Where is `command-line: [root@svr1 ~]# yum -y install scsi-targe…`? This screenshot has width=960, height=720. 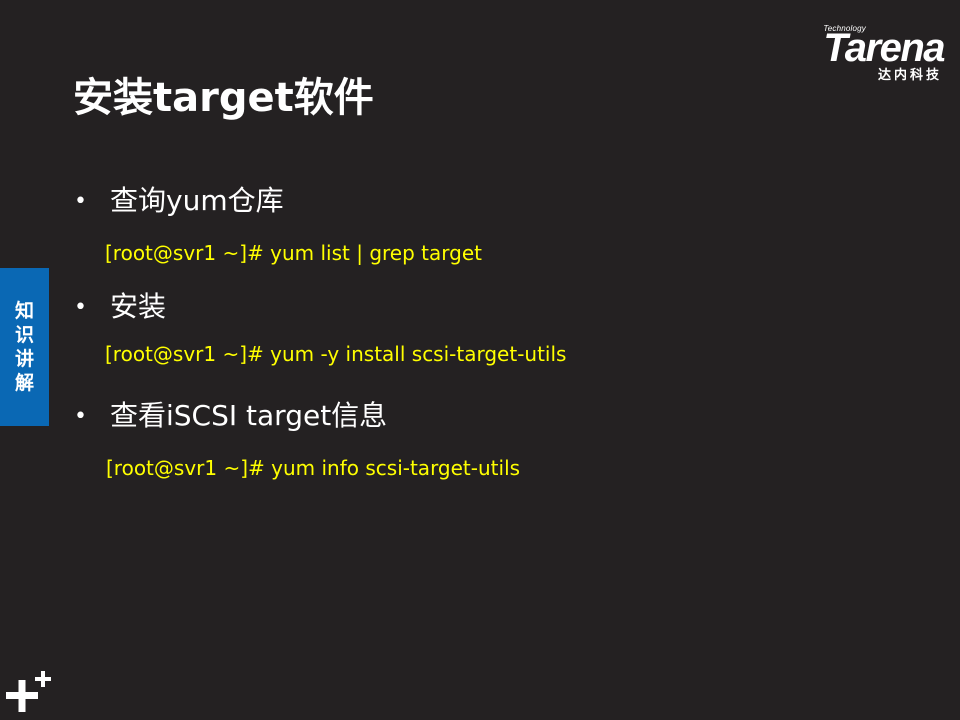
command-line: [root@svr1 ~]# yum -y install scsi-targe… is located at coordinates (336, 354).